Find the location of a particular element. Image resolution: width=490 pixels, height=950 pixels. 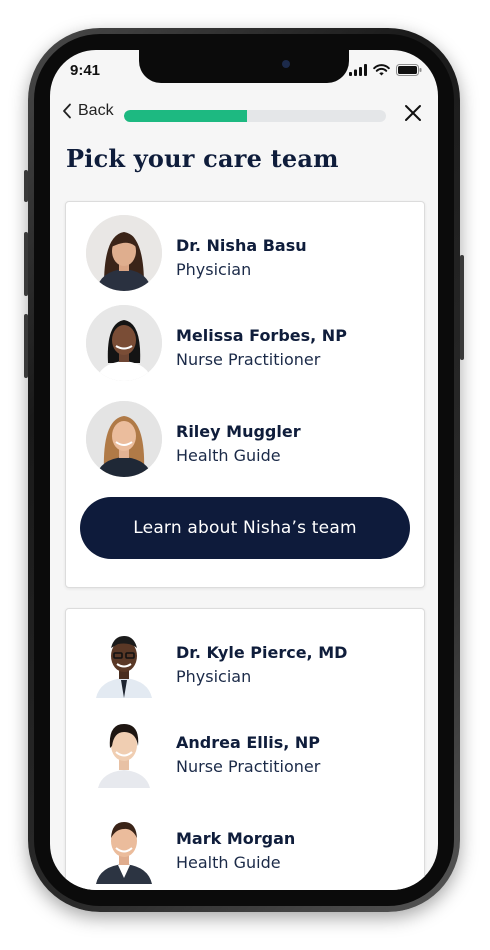

progress-fill is located at coordinates (186, 116).